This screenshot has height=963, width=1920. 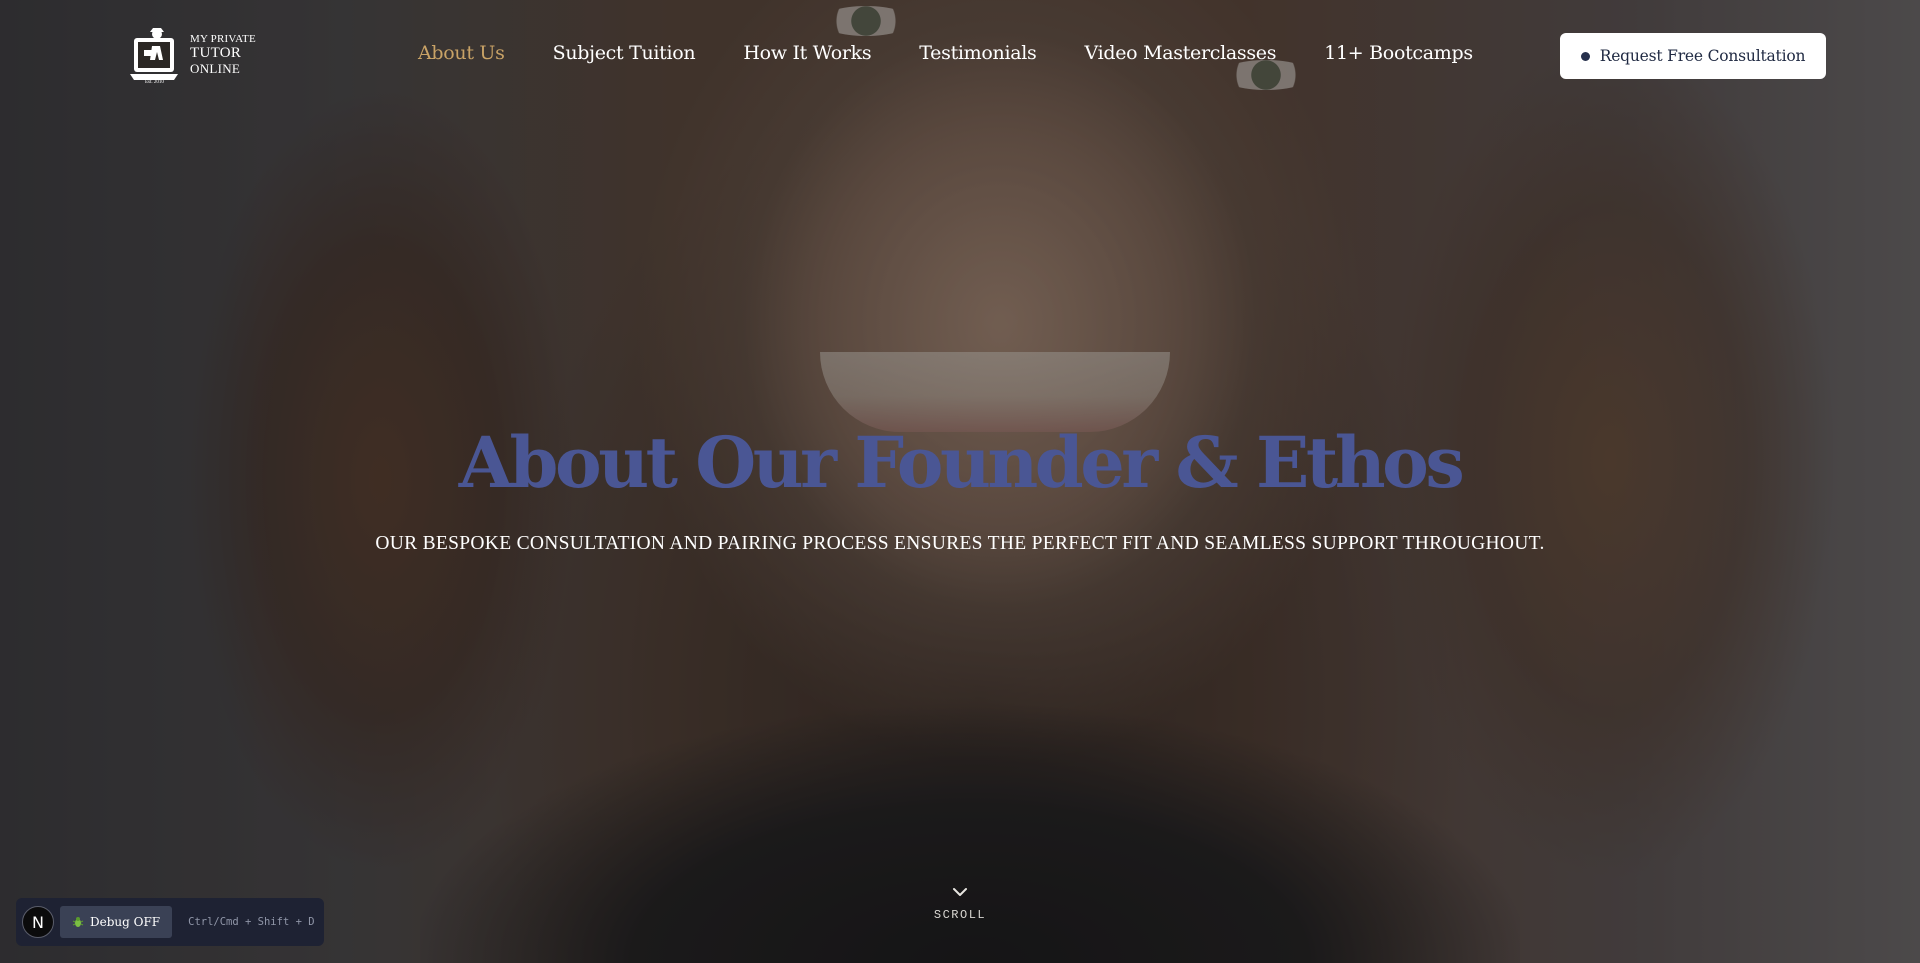 I want to click on logo: MY PRIVATE TUTOR ONLINE Est. 2010, so click(x=195, y=56).